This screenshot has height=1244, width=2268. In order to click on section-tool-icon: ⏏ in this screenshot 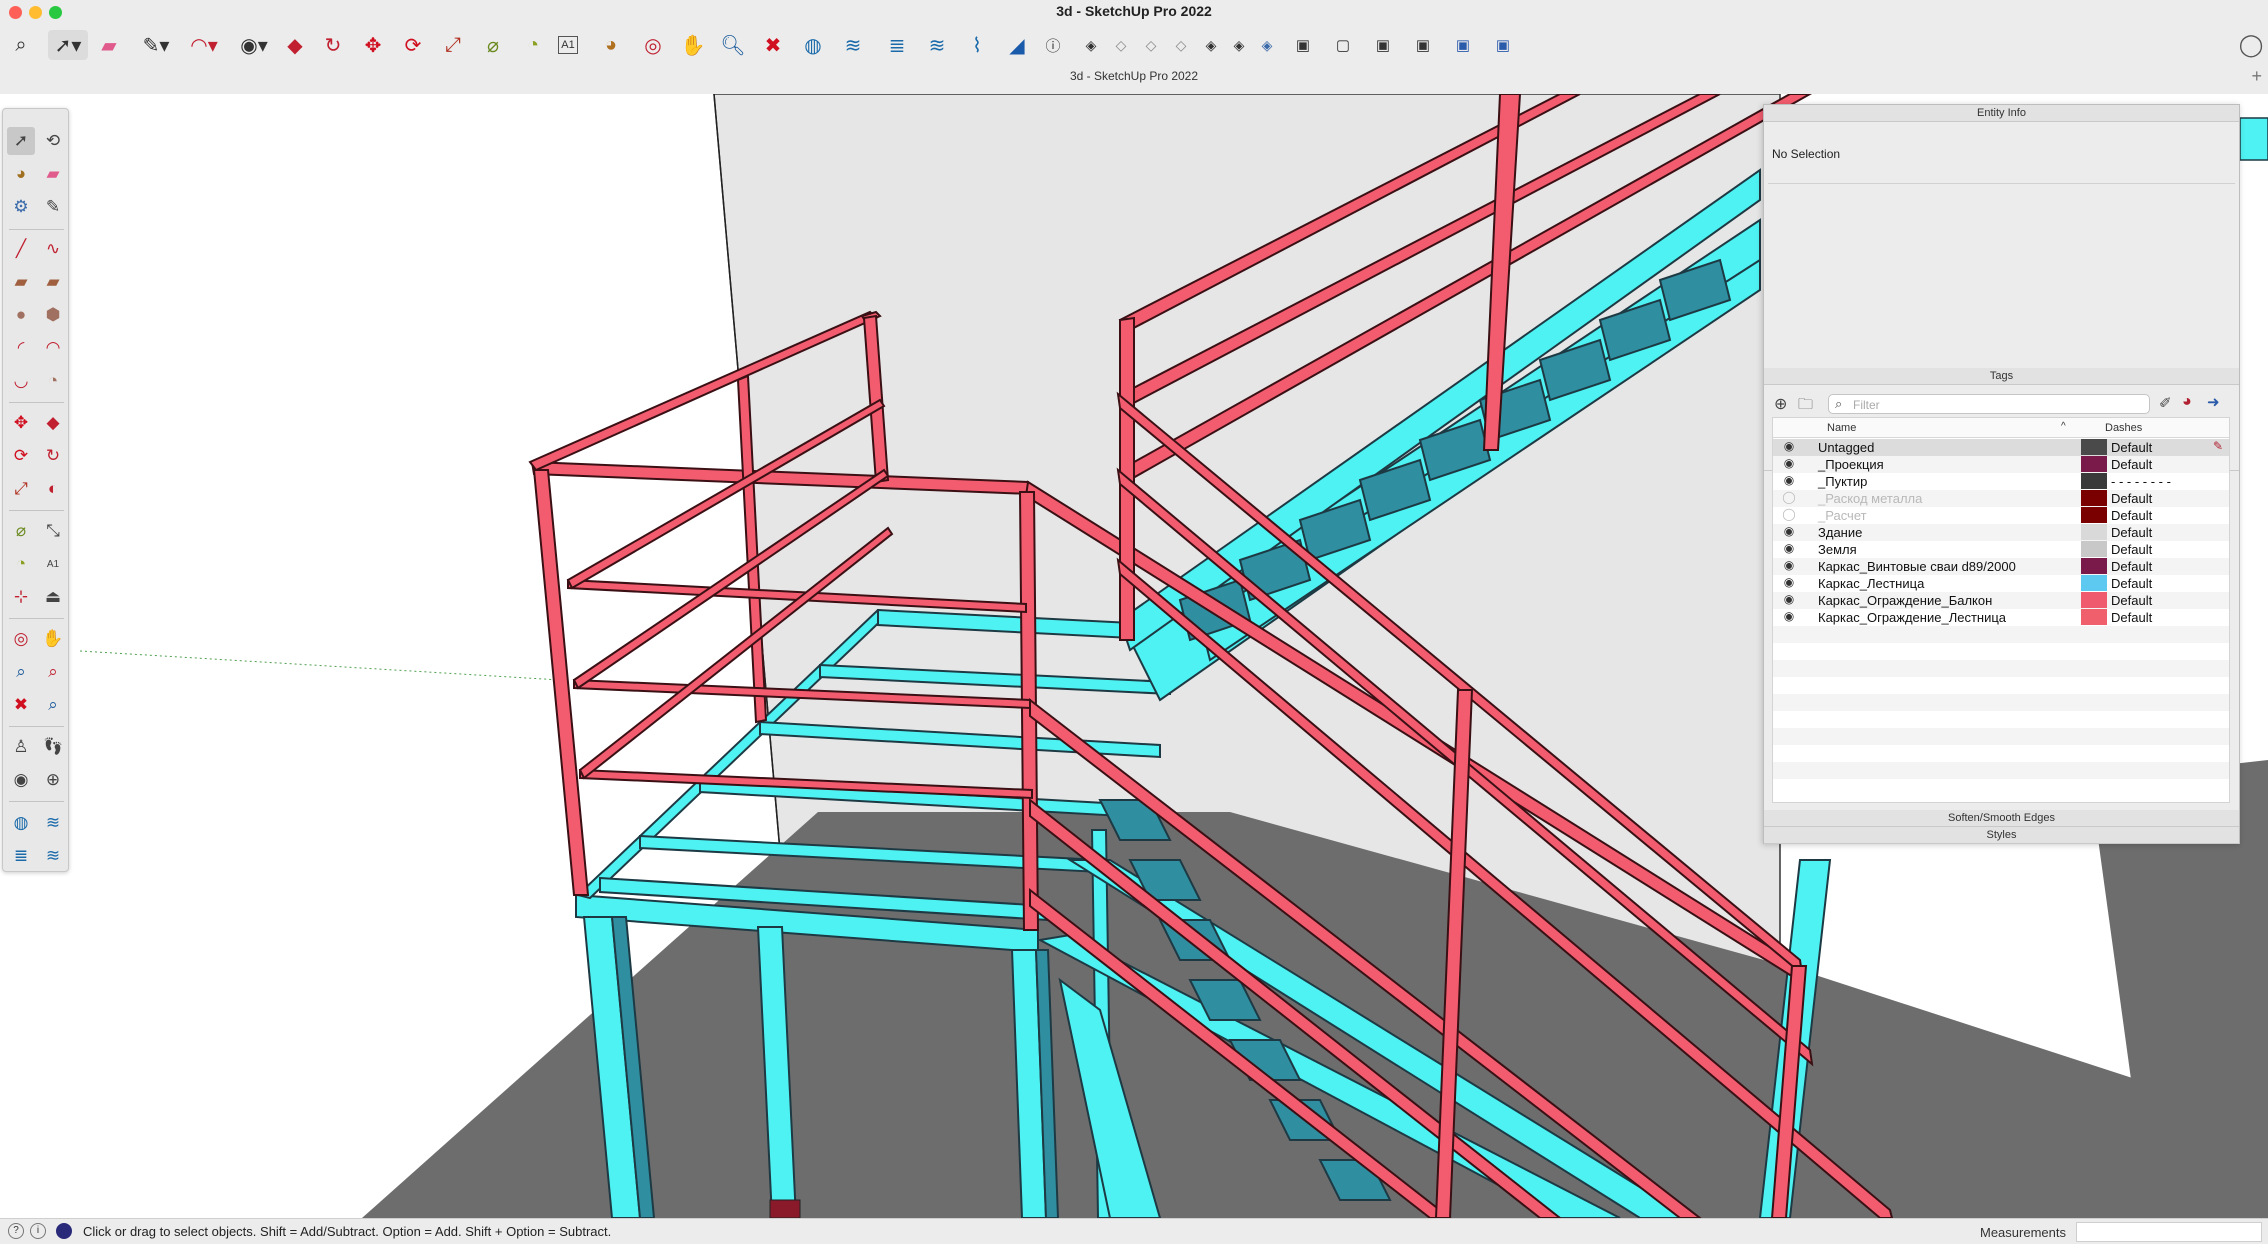, I will do `click(53, 597)`.